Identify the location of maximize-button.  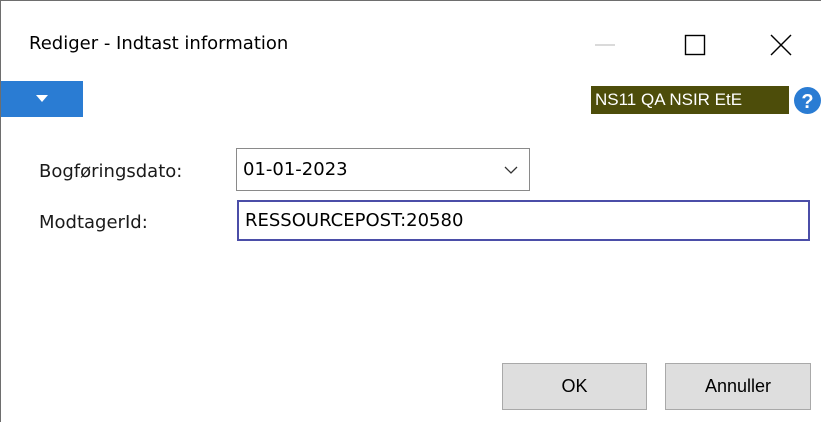
(695, 45).